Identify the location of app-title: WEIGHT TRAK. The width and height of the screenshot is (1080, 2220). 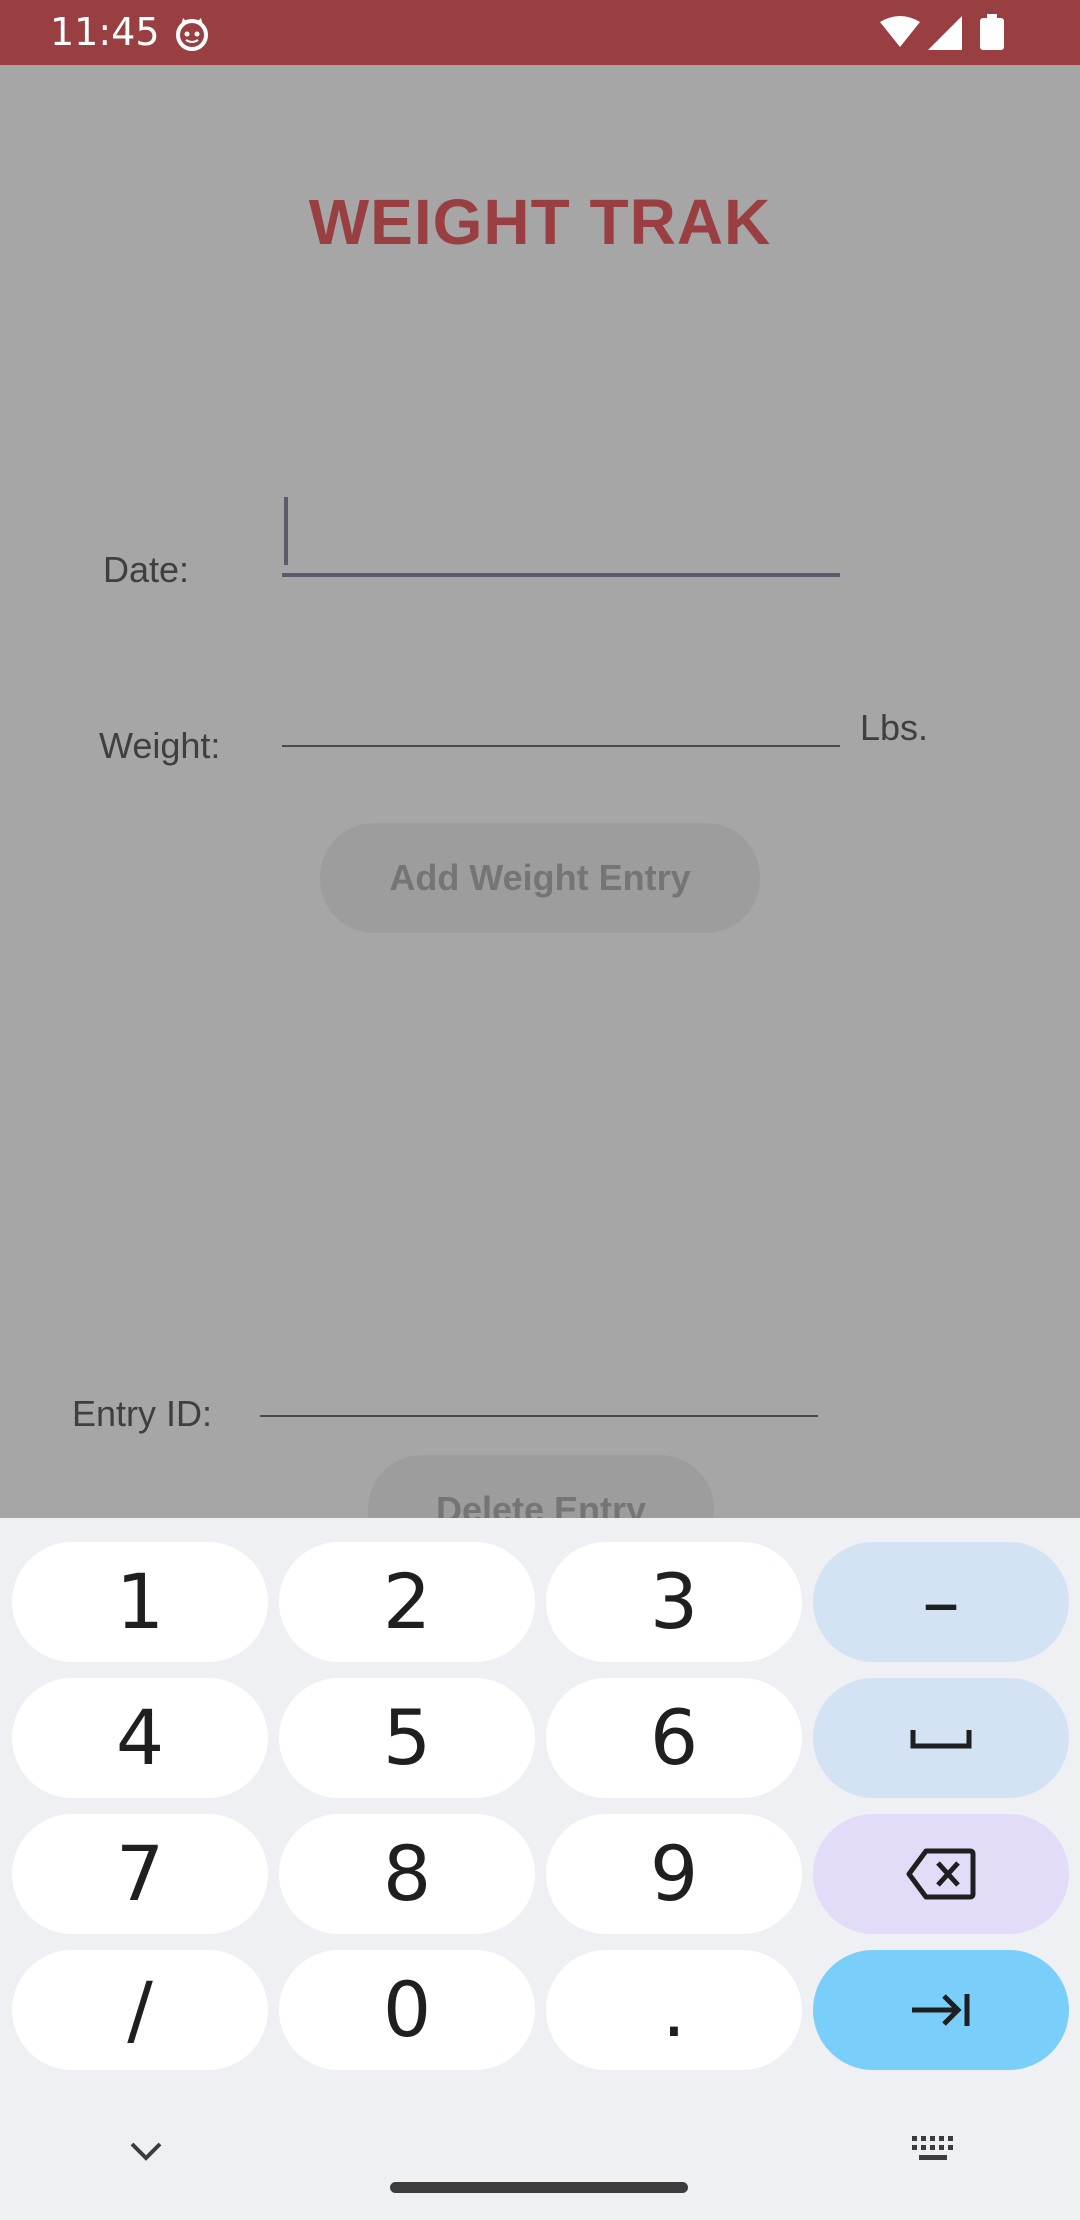
(540, 222).